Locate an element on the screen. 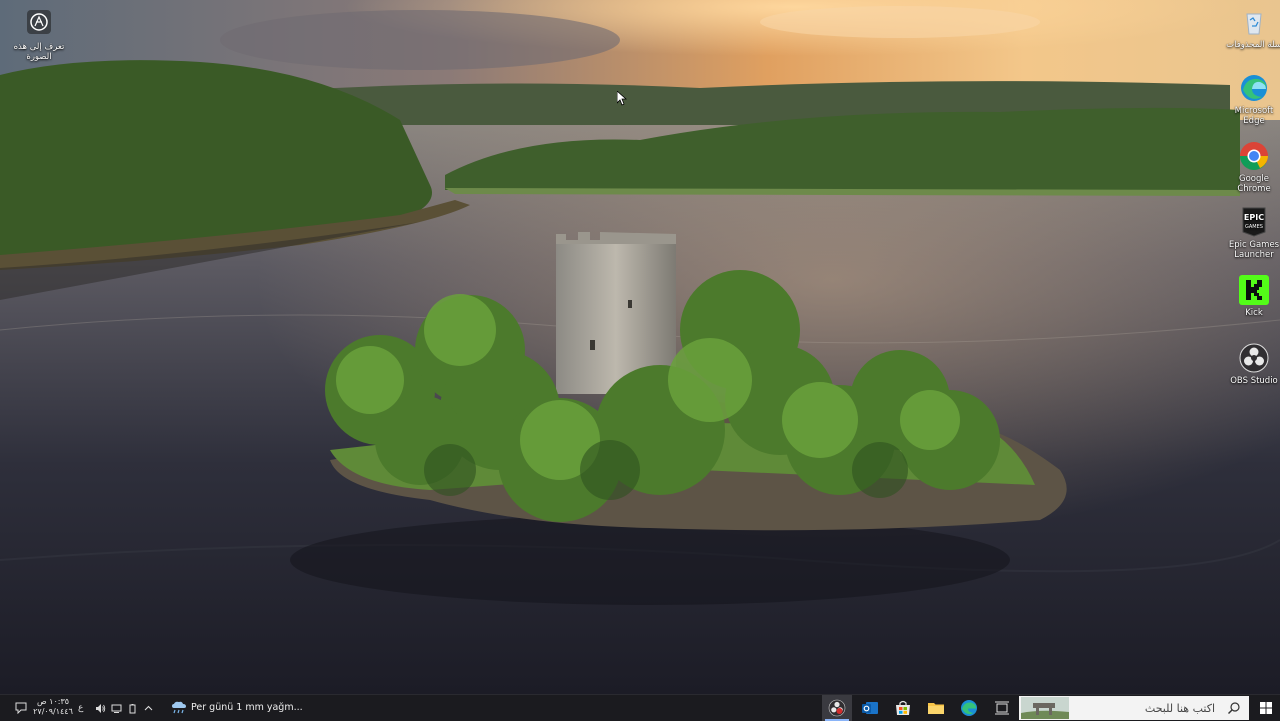 The height and width of the screenshot is (721, 1280). tray-network is located at coordinates (116, 708).